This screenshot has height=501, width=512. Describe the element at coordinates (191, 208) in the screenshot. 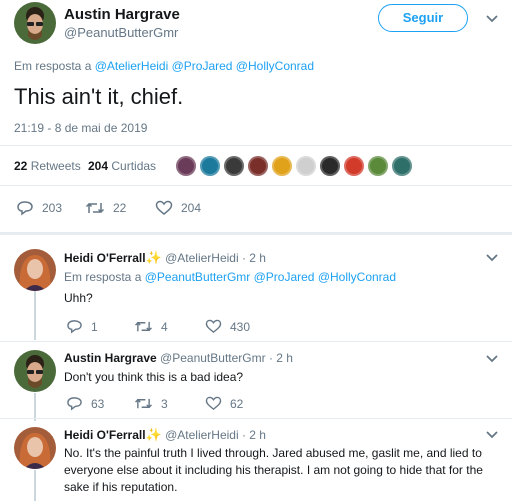

I see `like-count: 204` at that location.